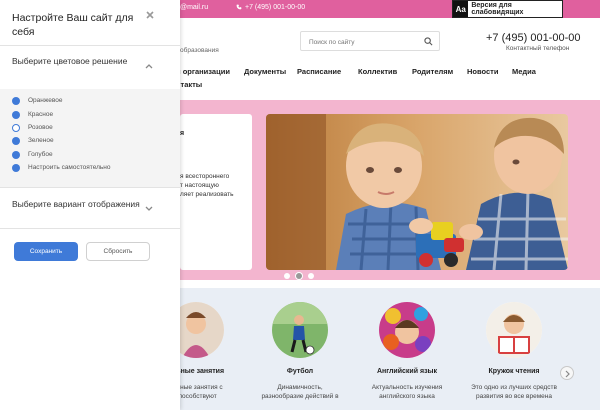  What do you see at coordinates (497, 9) in the screenshot?
I see `accessibility-label: Версия для слабовидящих` at bounding box center [497, 9].